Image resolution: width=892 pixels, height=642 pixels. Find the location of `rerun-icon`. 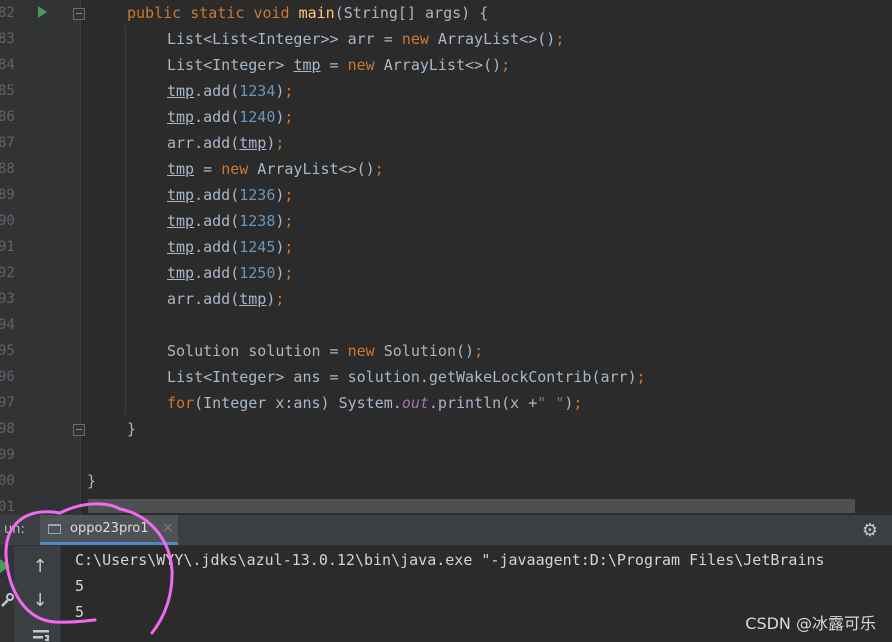

rerun-icon is located at coordinates (5, 566).